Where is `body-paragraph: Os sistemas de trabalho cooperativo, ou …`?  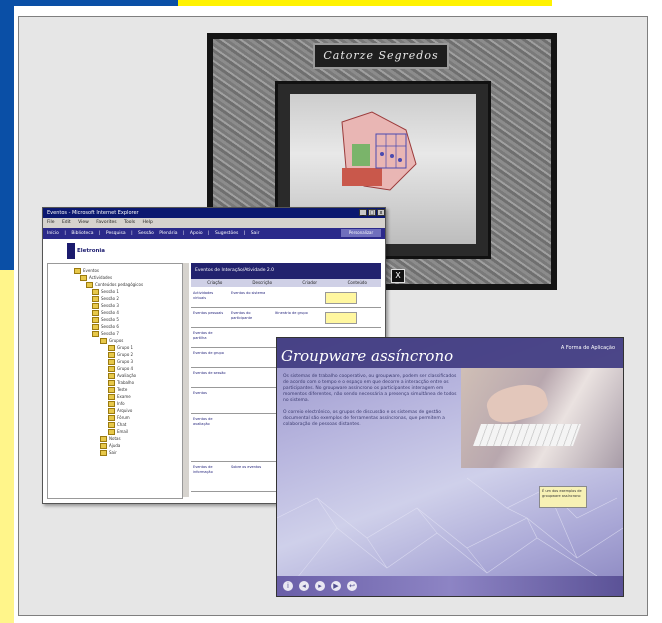 body-paragraph: Os sistemas de trabalho cooperativo, ou … is located at coordinates (370, 388).